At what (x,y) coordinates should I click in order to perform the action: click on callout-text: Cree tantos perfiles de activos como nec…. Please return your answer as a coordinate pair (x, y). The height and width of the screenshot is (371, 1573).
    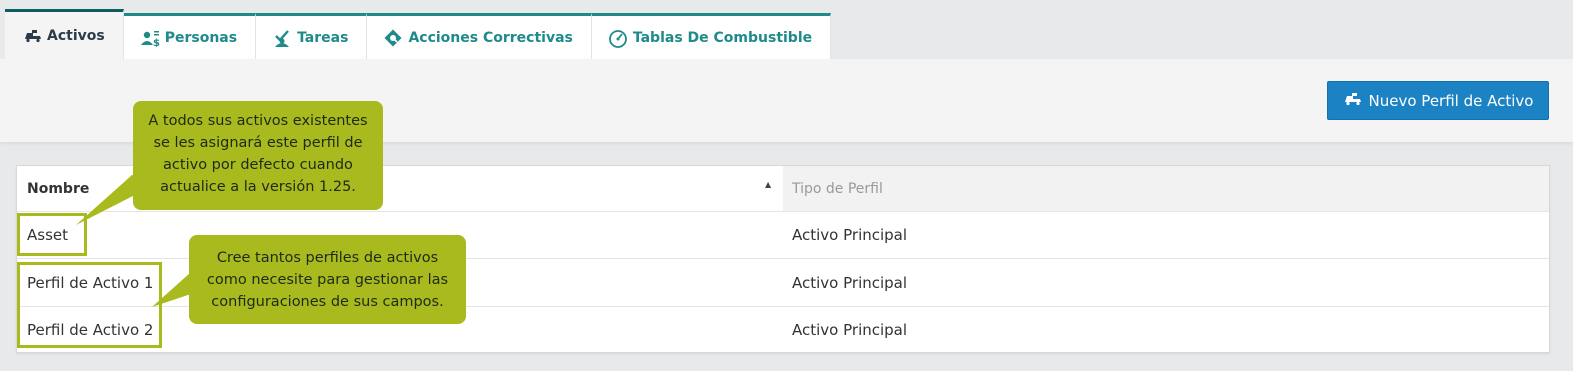
    Looking at the image, I should click on (327, 280).